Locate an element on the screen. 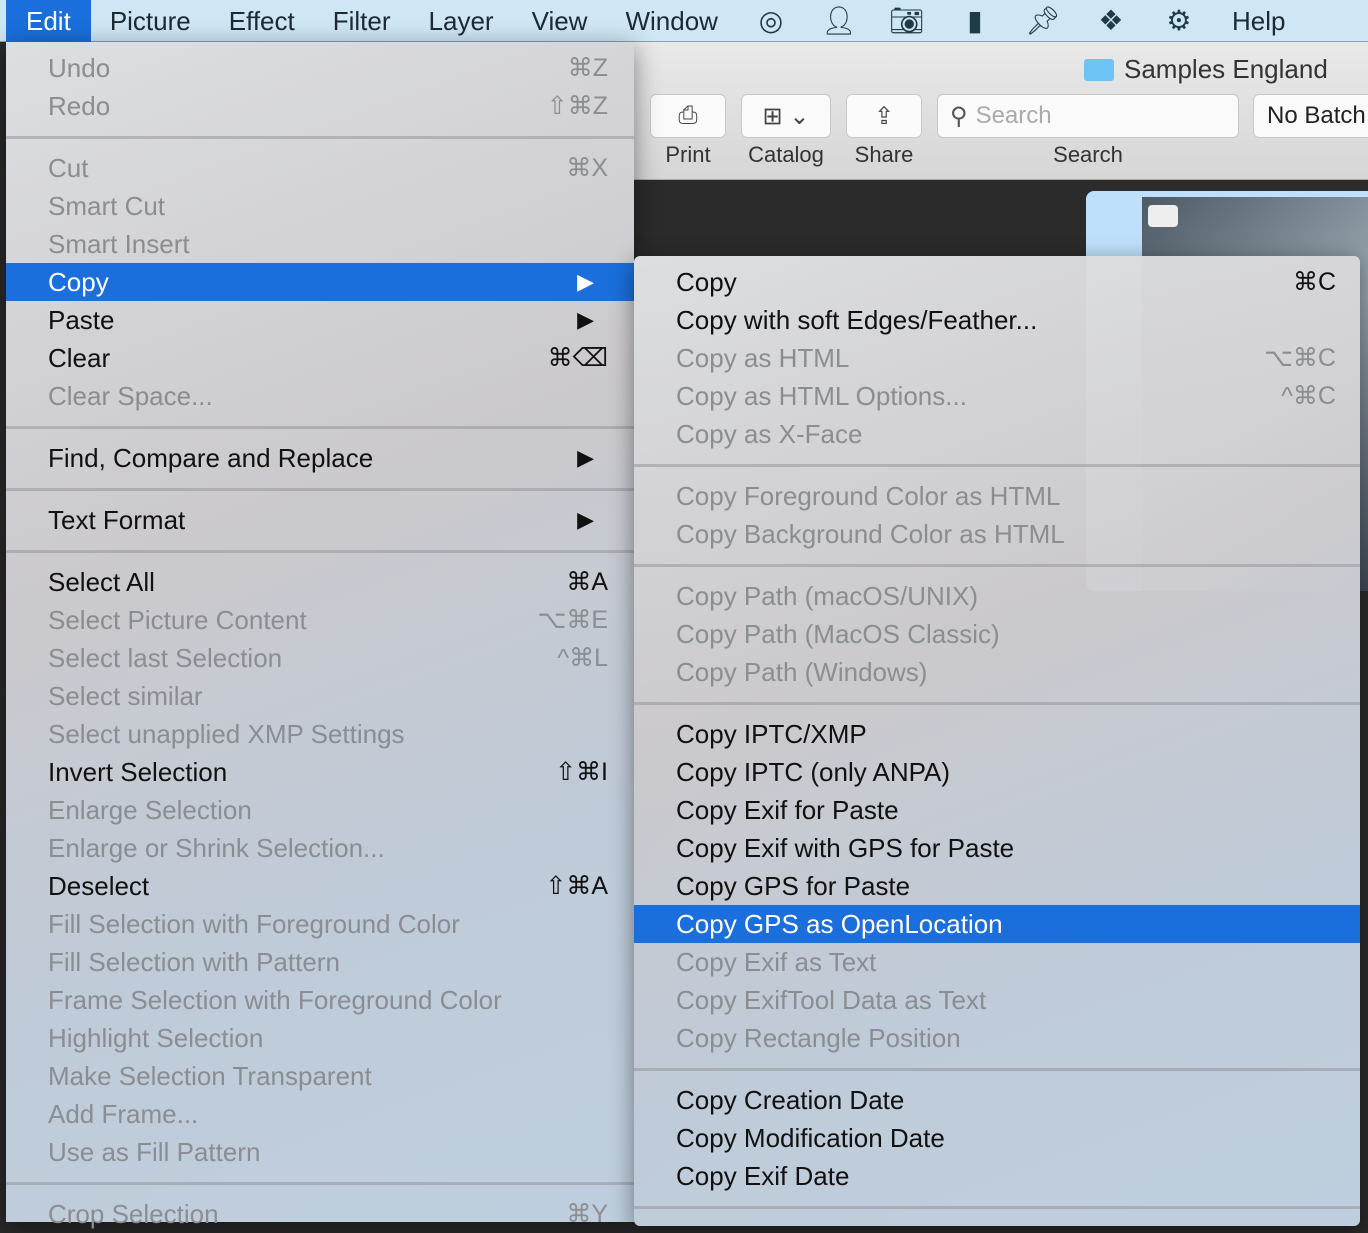 This screenshot has height=1233, width=1368. menu-item-copy-as-x-face: Copy as X-Face is located at coordinates (997, 434).